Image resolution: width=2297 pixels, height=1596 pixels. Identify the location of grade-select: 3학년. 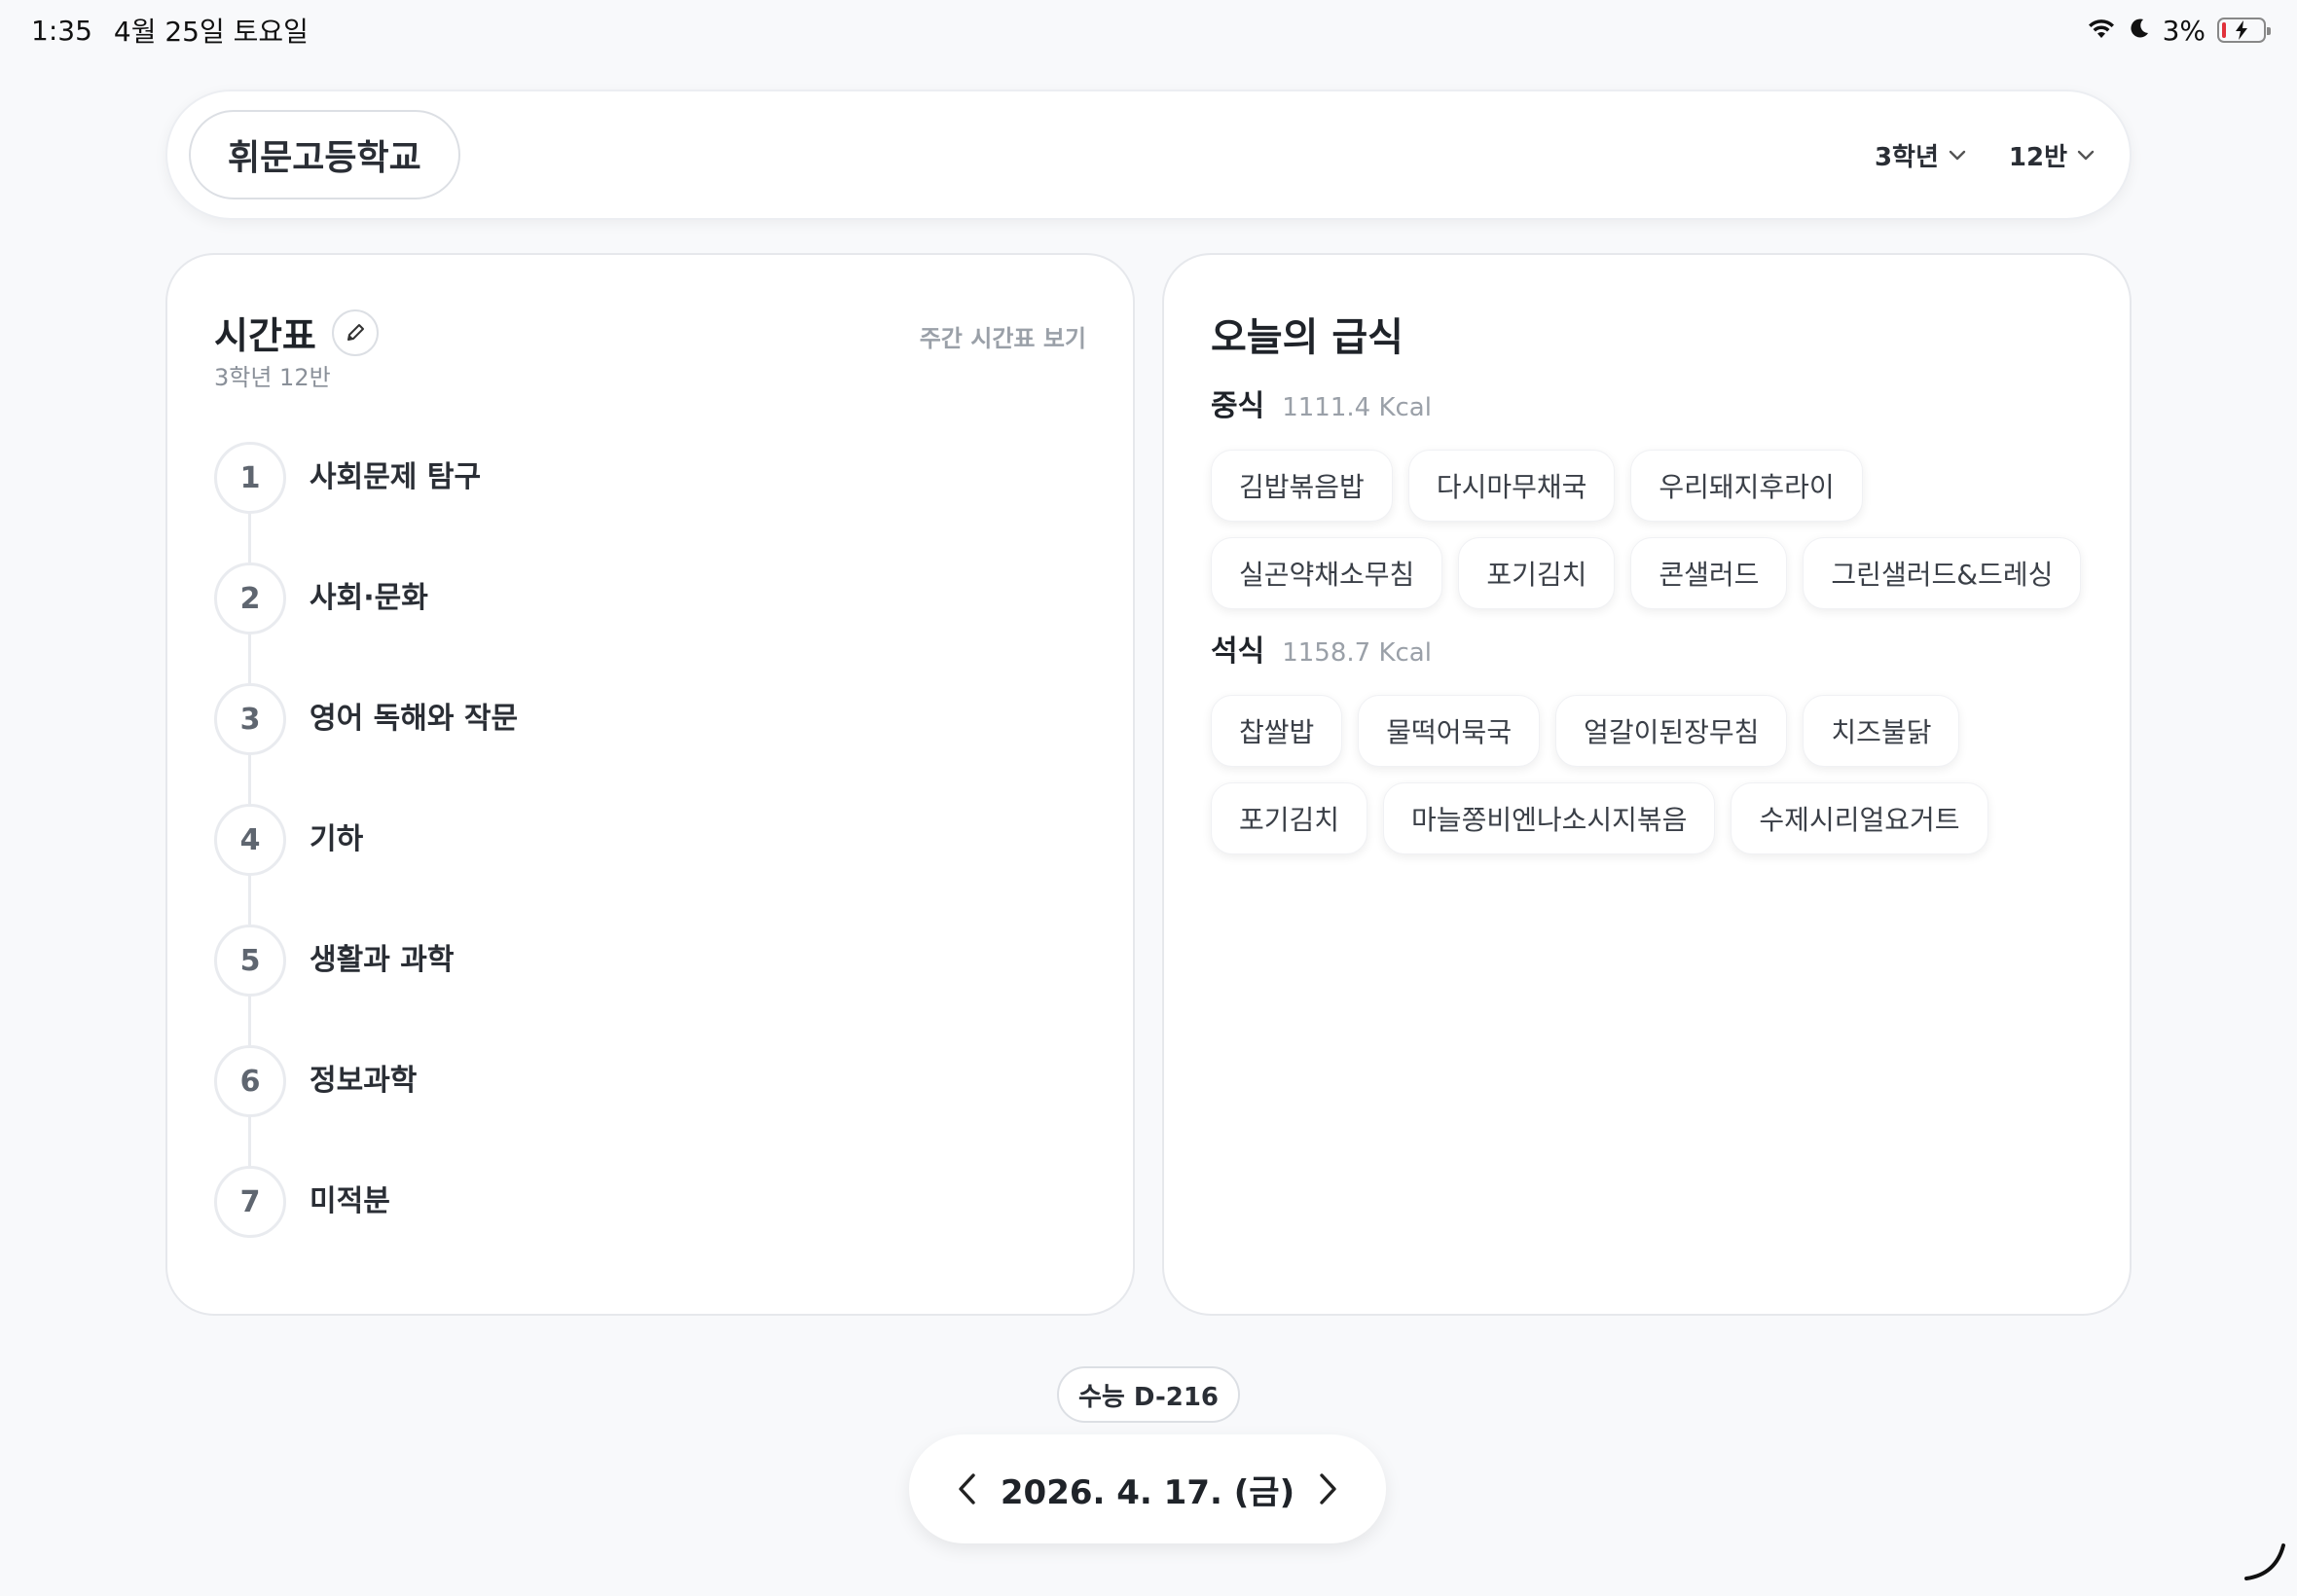
(1920, 155).